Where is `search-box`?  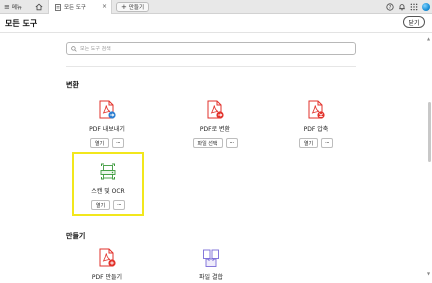 search-box is located at coordinates (211, 48).